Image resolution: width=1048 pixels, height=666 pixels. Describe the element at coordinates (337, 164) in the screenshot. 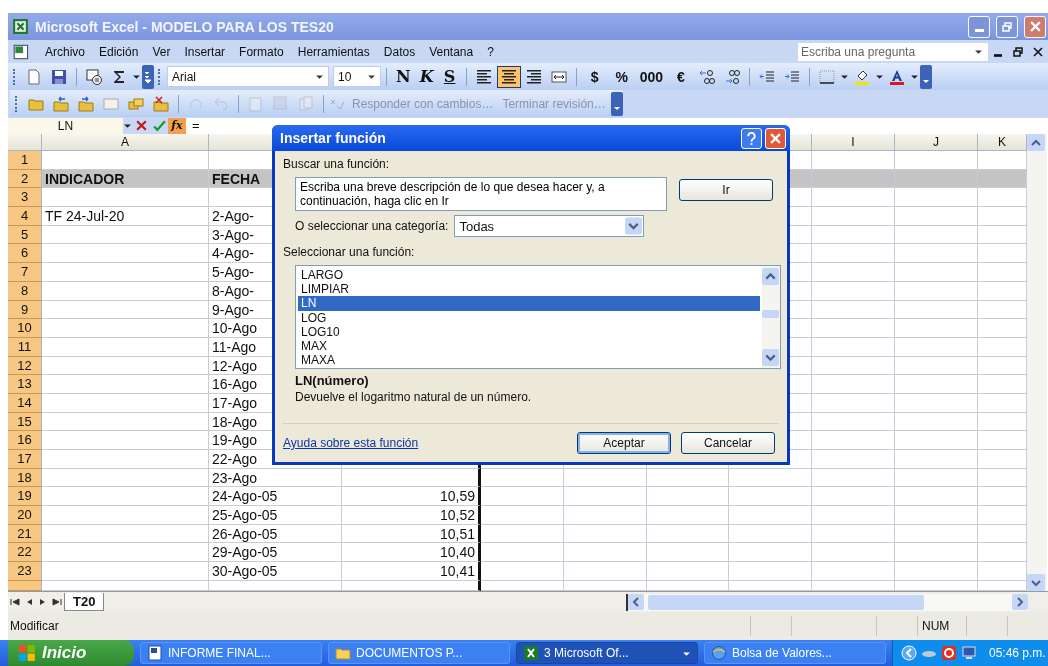

I see `search-label: Buscar una función:` at that location.